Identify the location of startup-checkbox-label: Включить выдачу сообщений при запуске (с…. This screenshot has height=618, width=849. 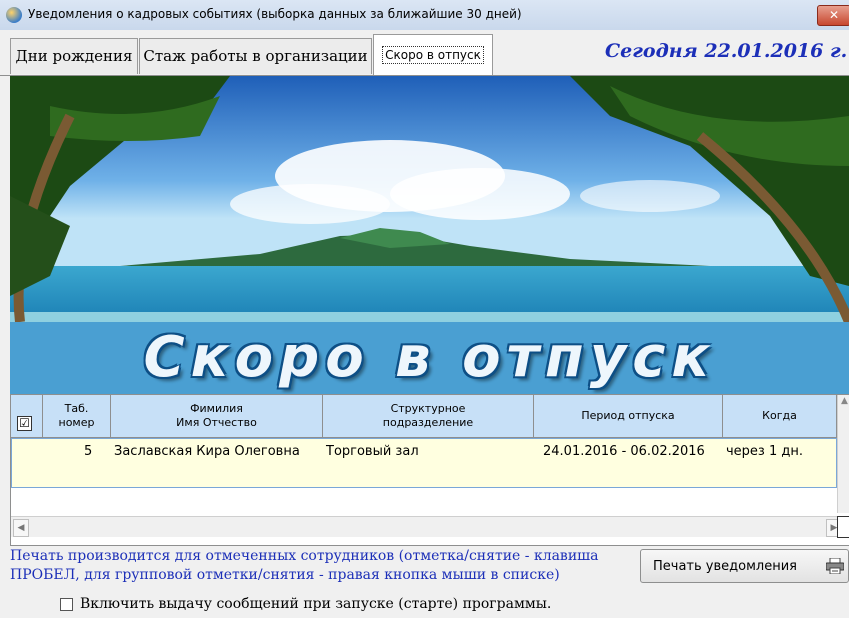
(315, 604).